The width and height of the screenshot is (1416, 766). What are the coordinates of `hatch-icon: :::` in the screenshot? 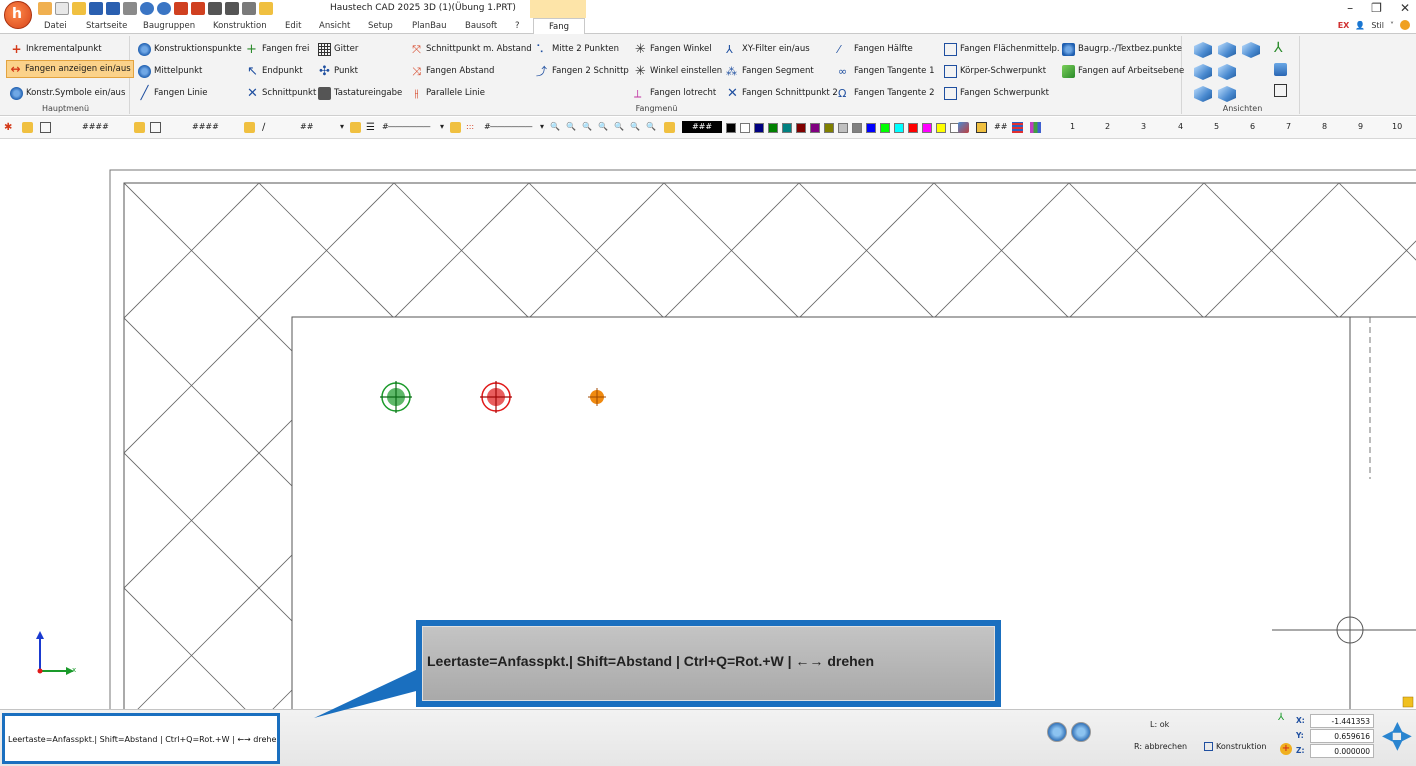 It's located at (470, 126).